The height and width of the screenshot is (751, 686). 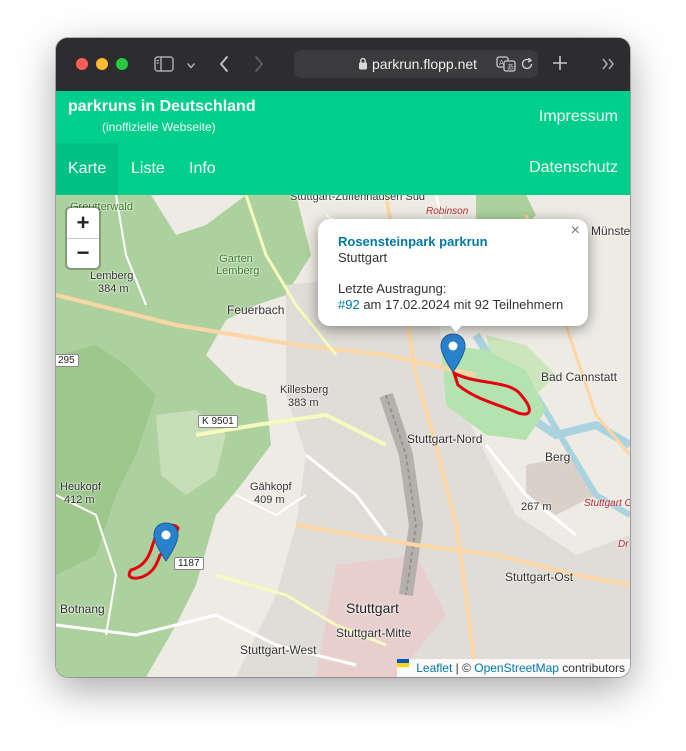 What do you see at coordinates (372, 608) in the screenshot?
I see `map-label-stuttgart: Stuttgart` at bounding box center [372, 608].